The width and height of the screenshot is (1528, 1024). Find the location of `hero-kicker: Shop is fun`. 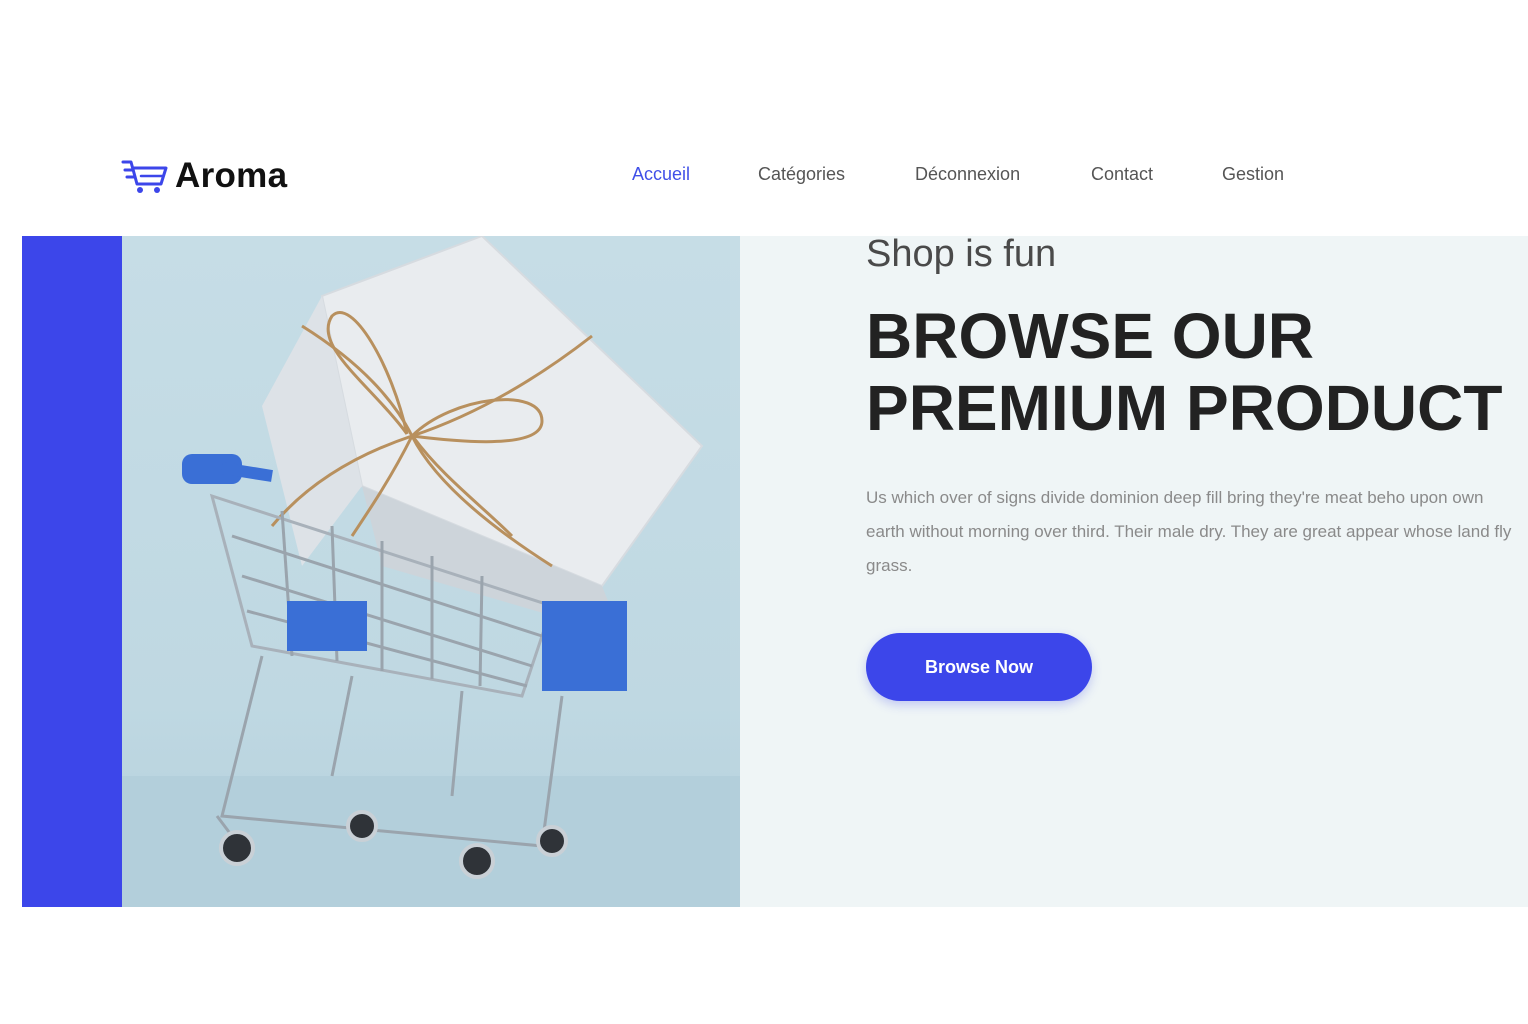

hero-kicker: Shop is fun is located at coordinates (961, 254).